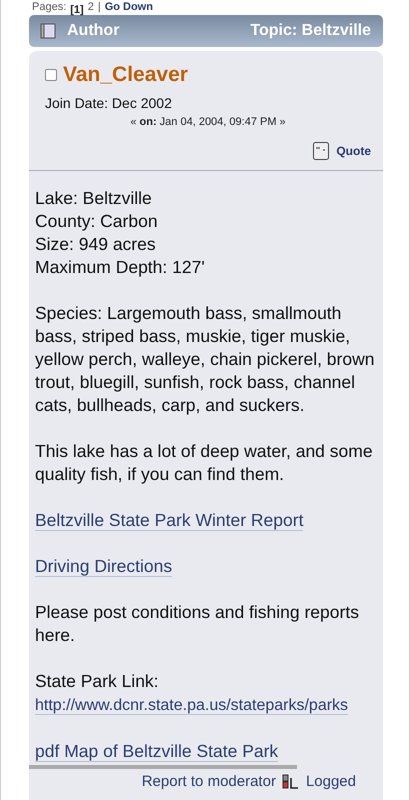  Describe the element at coordinates (208, 122) in the screenshot. I see `post-date: « on: Jan 04, 2004, 09:47 PM »` at that location.